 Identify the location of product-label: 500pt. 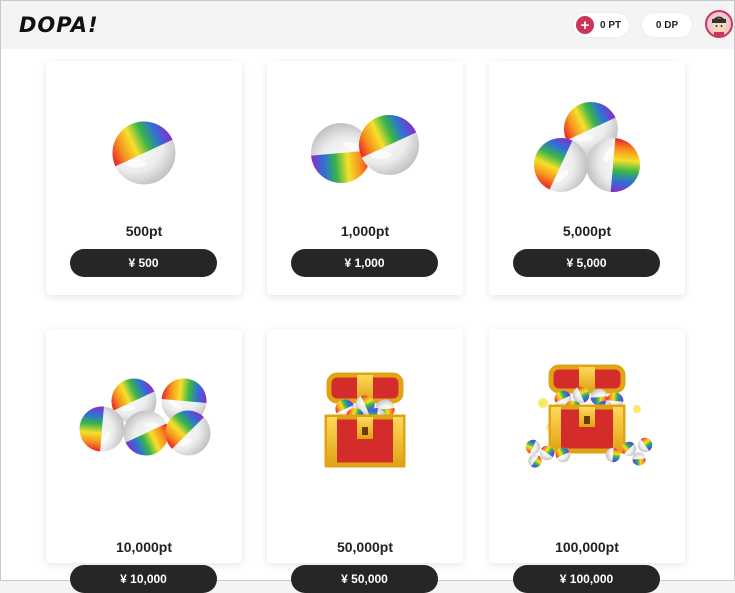
(144, 231).